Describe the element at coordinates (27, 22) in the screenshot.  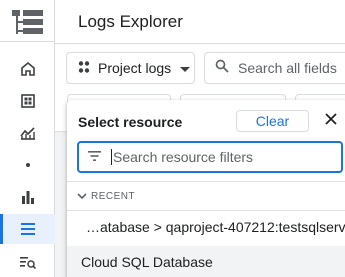
I see `logging-product-icon` at that location.